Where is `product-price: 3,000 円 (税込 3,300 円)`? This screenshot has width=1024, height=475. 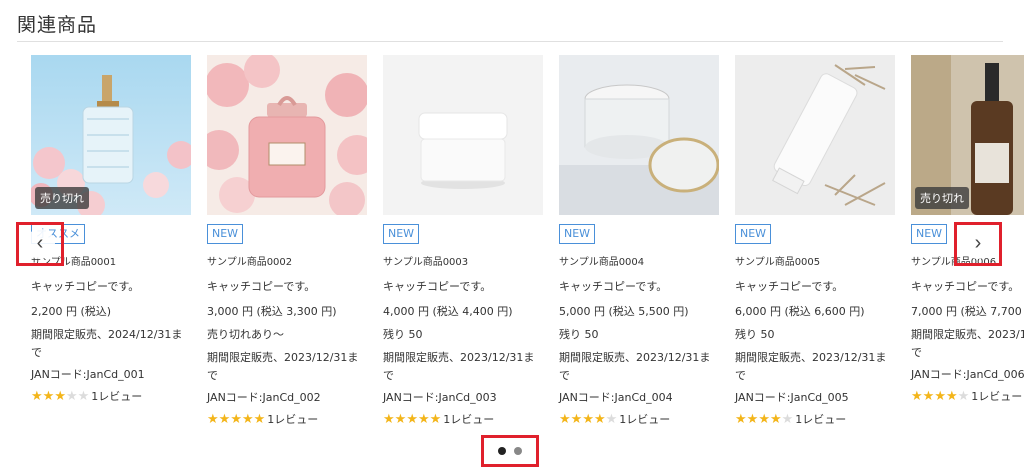 product-price: 3,000 円 (税込 3,300 円) is located at coordinates (272, 311).